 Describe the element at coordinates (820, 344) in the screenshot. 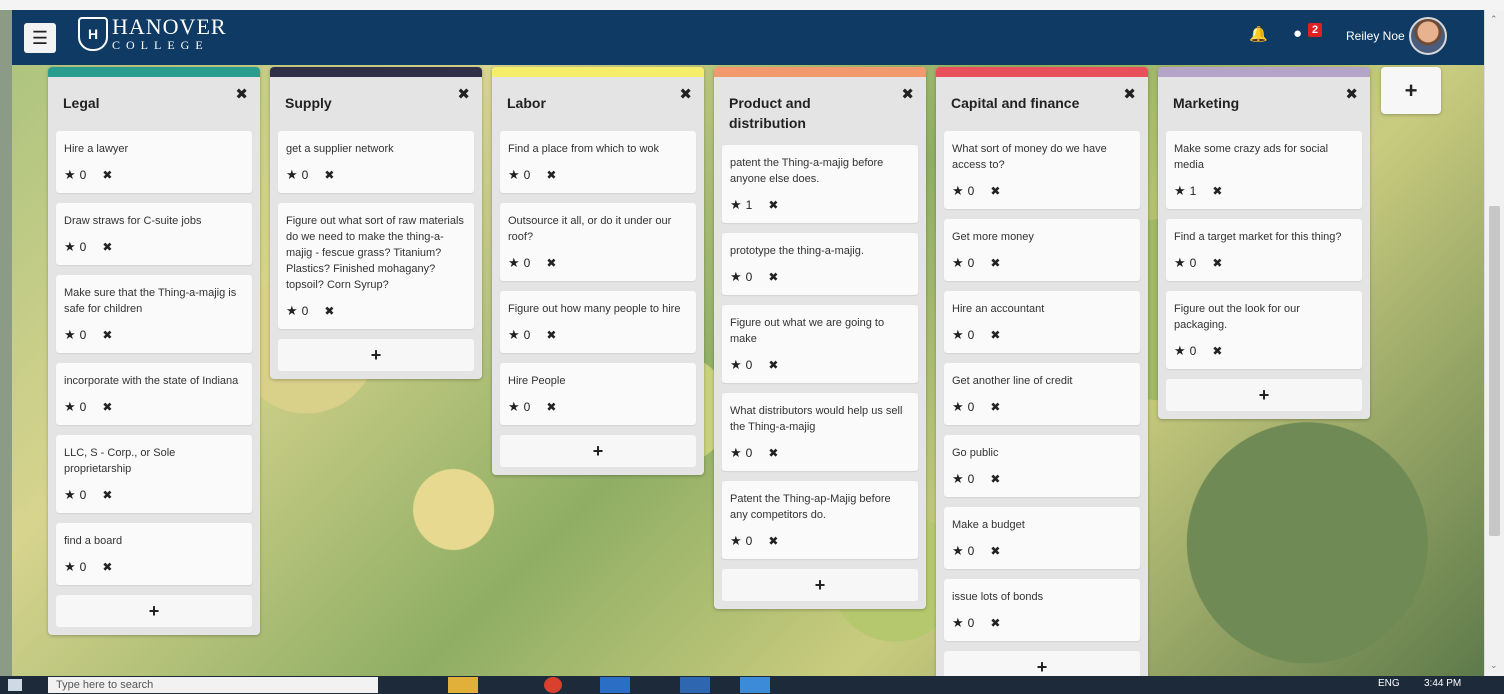

I see `card: Figure out what we are going to make ★ 0 ✖` at that location.